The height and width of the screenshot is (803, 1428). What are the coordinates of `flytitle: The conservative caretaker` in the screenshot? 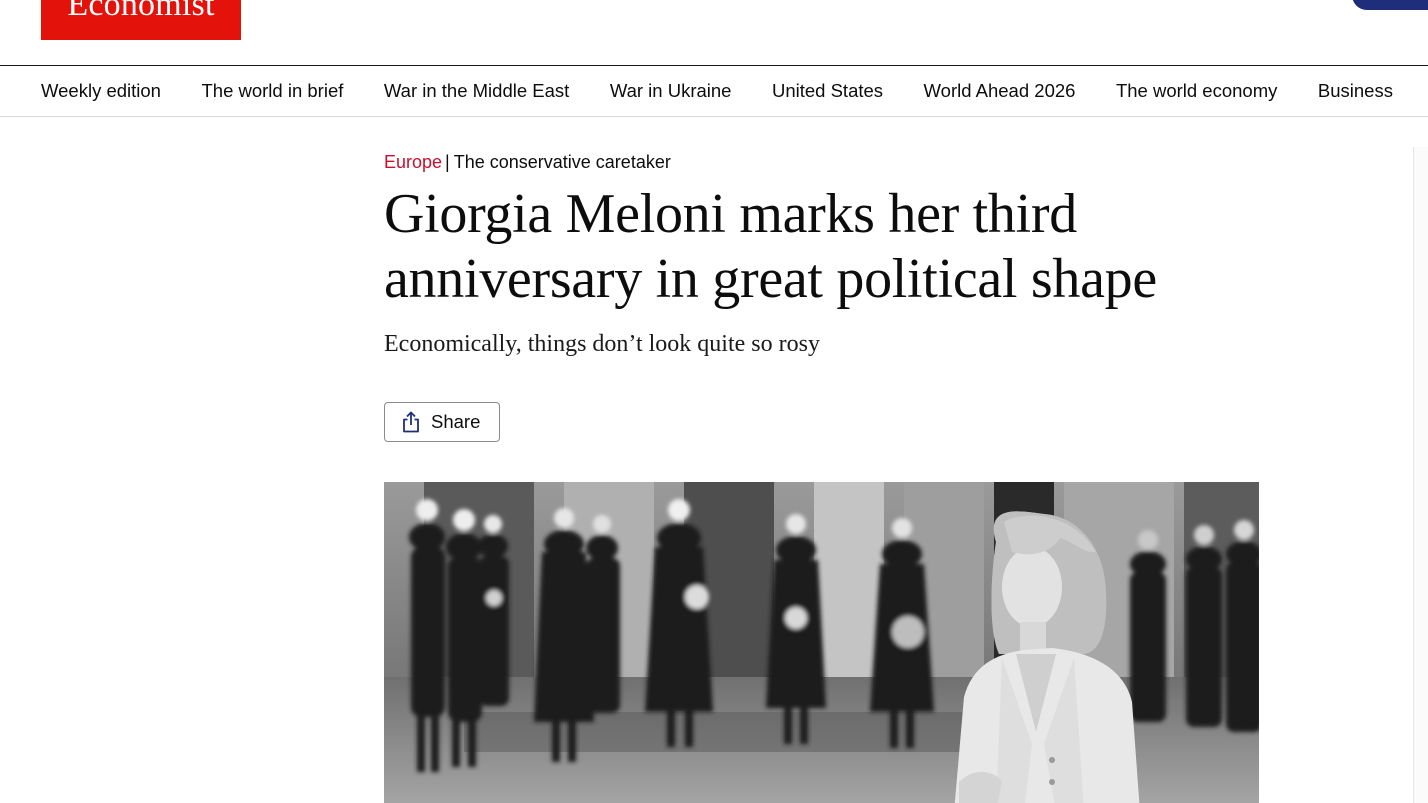 It's located at (562, 162).